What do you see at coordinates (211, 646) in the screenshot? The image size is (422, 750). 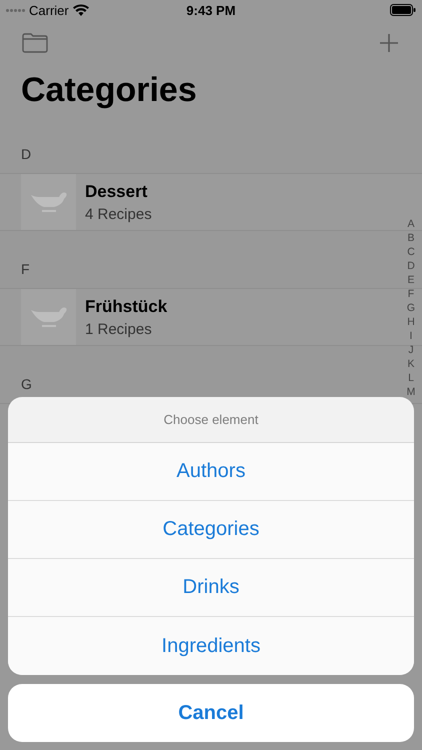 I see `sheet-option: Ingredients` at bounding box center [211, 646].